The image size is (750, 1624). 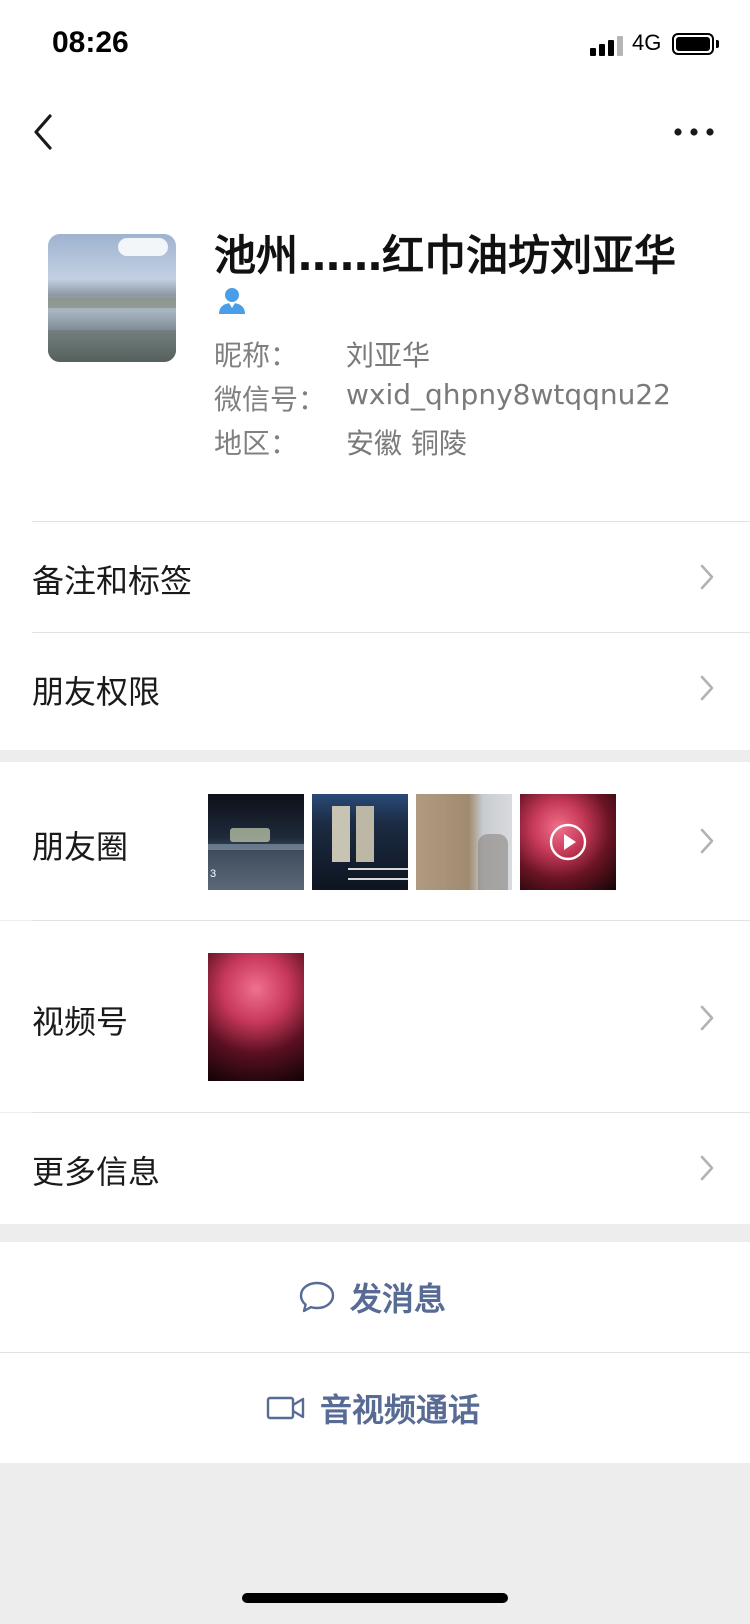 What do you see at coordinates (375, 577) in the screenshot?
I see `remarks-tags-row: 备注和标签` at bounding box center [375, 577].